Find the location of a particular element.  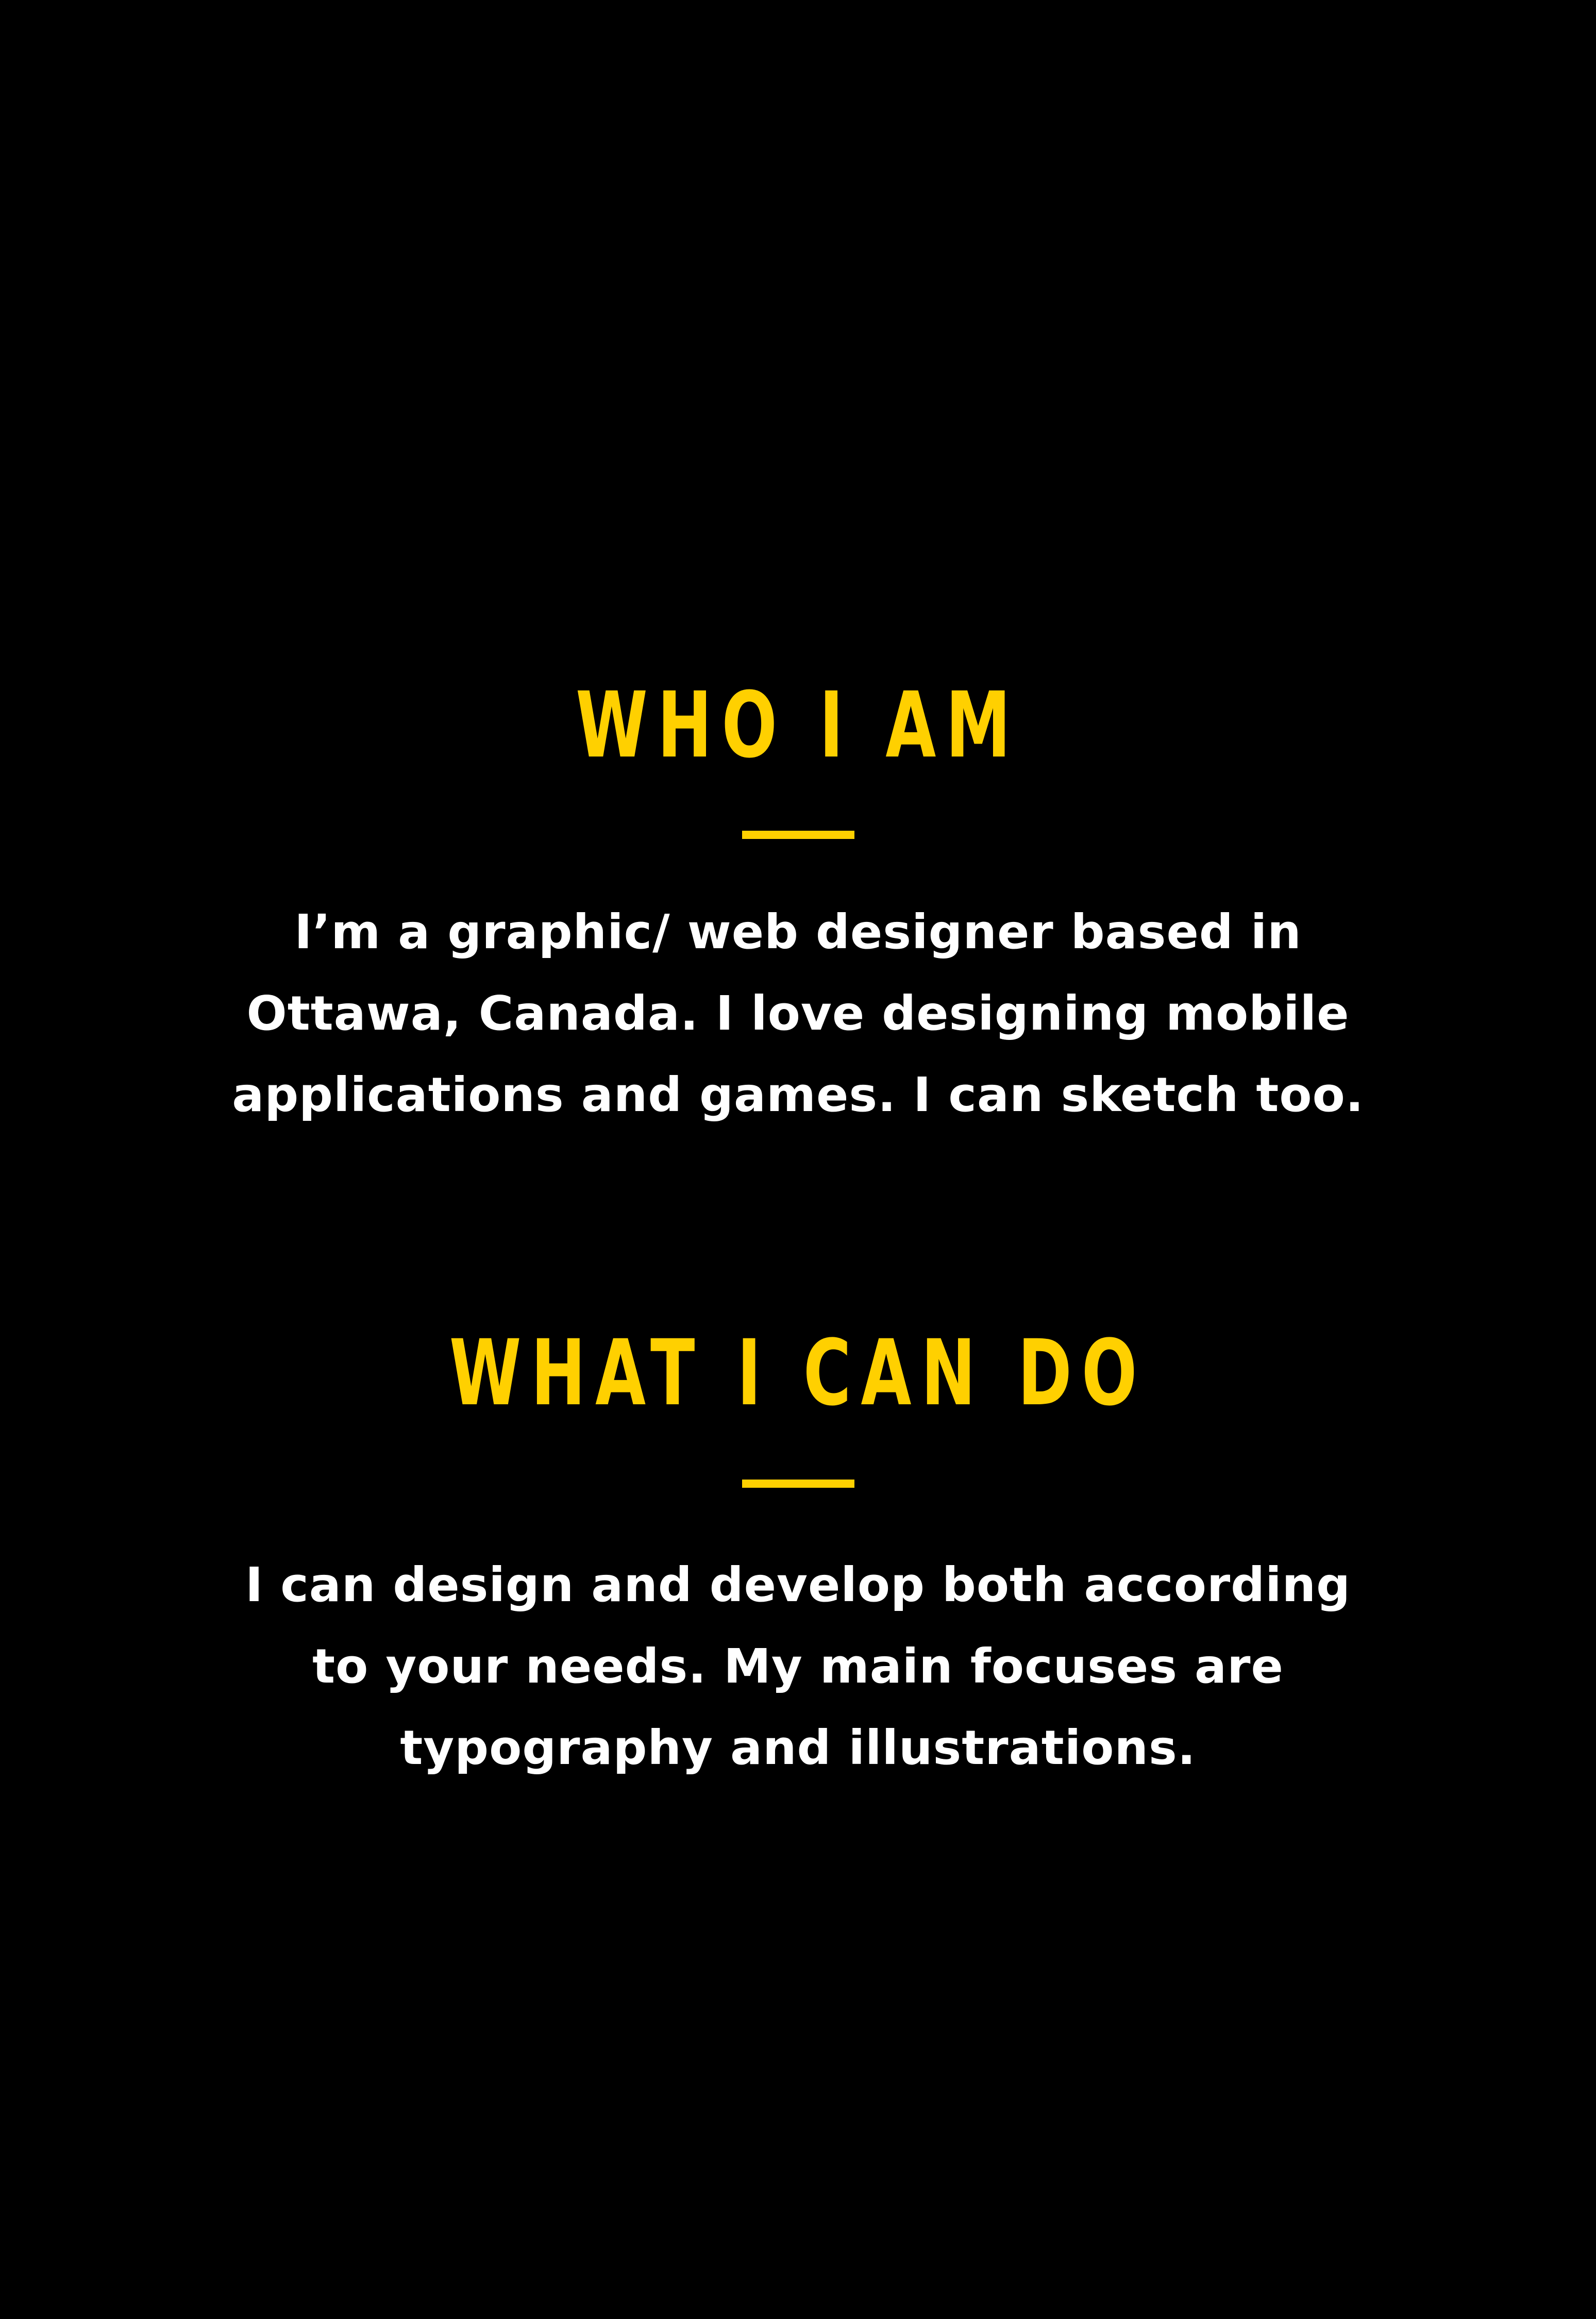

what-i-can-do-line-2: to your needs. My main focuses are is located at coordinates (798, 1666).